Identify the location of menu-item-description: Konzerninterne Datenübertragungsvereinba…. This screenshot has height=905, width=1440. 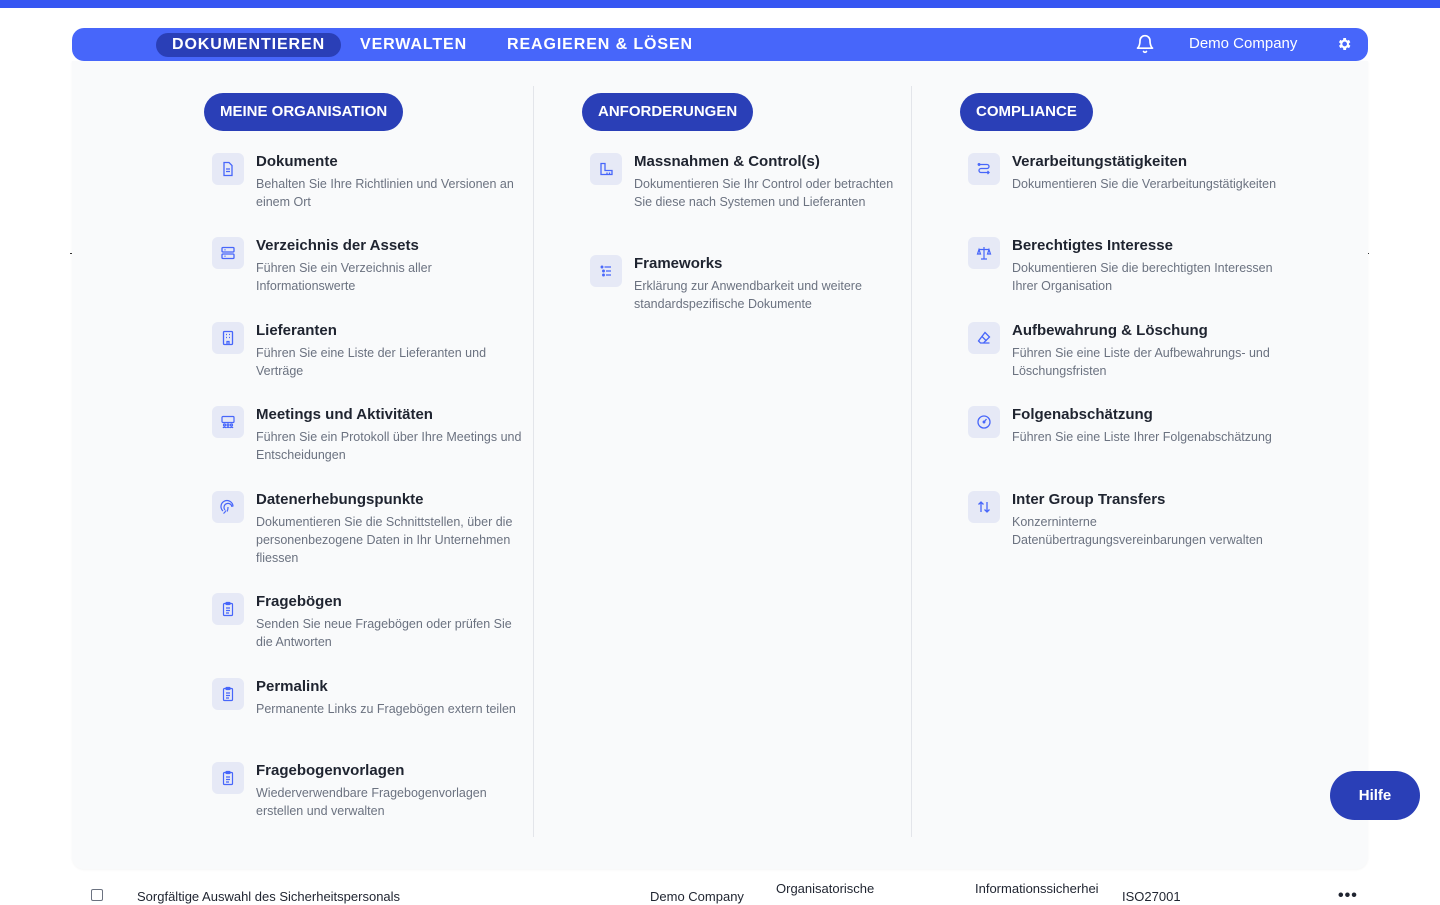
(1137, 531).